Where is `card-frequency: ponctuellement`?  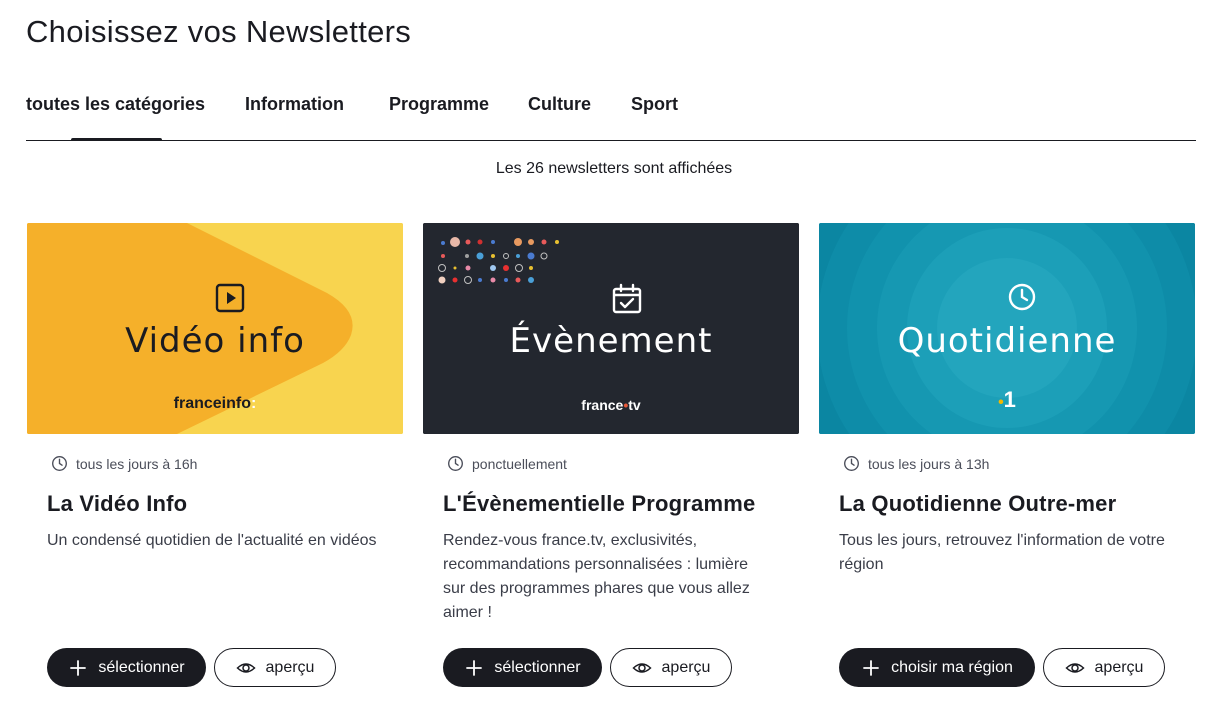
card-frequency: ponctuellement is located at coordinates (507, 463).